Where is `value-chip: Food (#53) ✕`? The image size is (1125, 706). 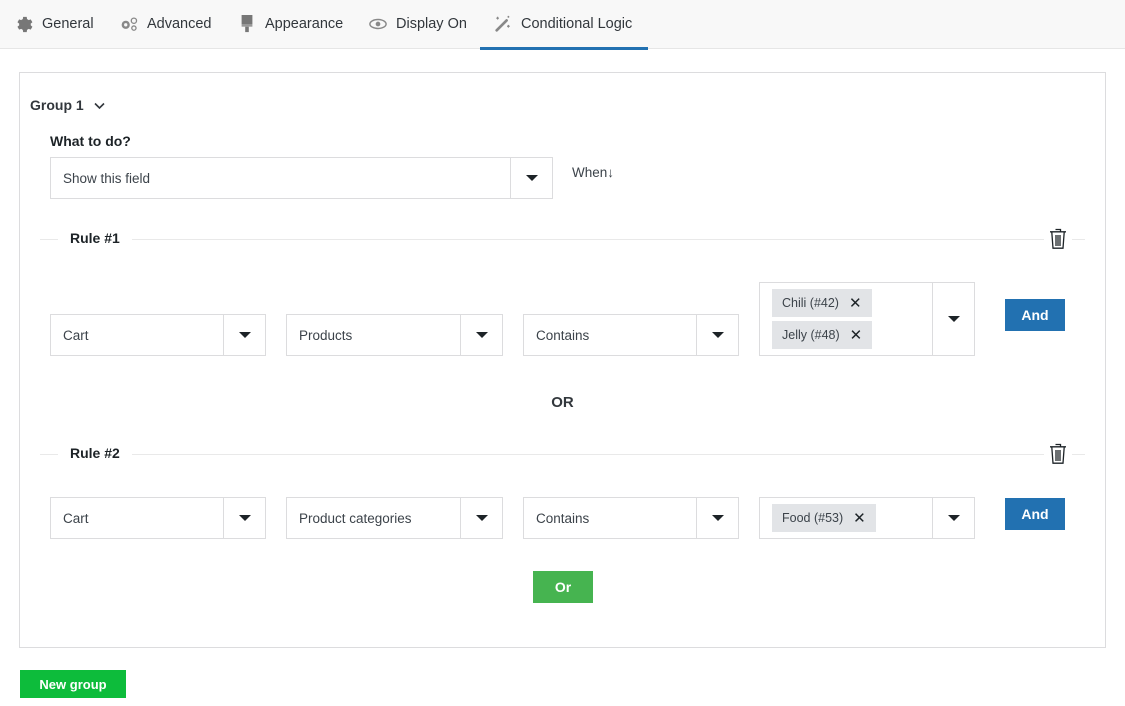
value-chip: Food (#53) ✕ is located at coordinates (824, 518).